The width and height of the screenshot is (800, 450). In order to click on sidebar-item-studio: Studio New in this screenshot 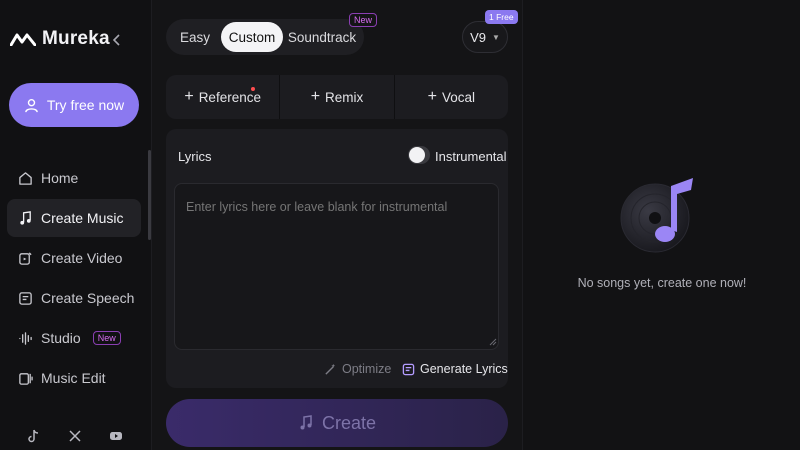, I will do `click(74, 338)`.